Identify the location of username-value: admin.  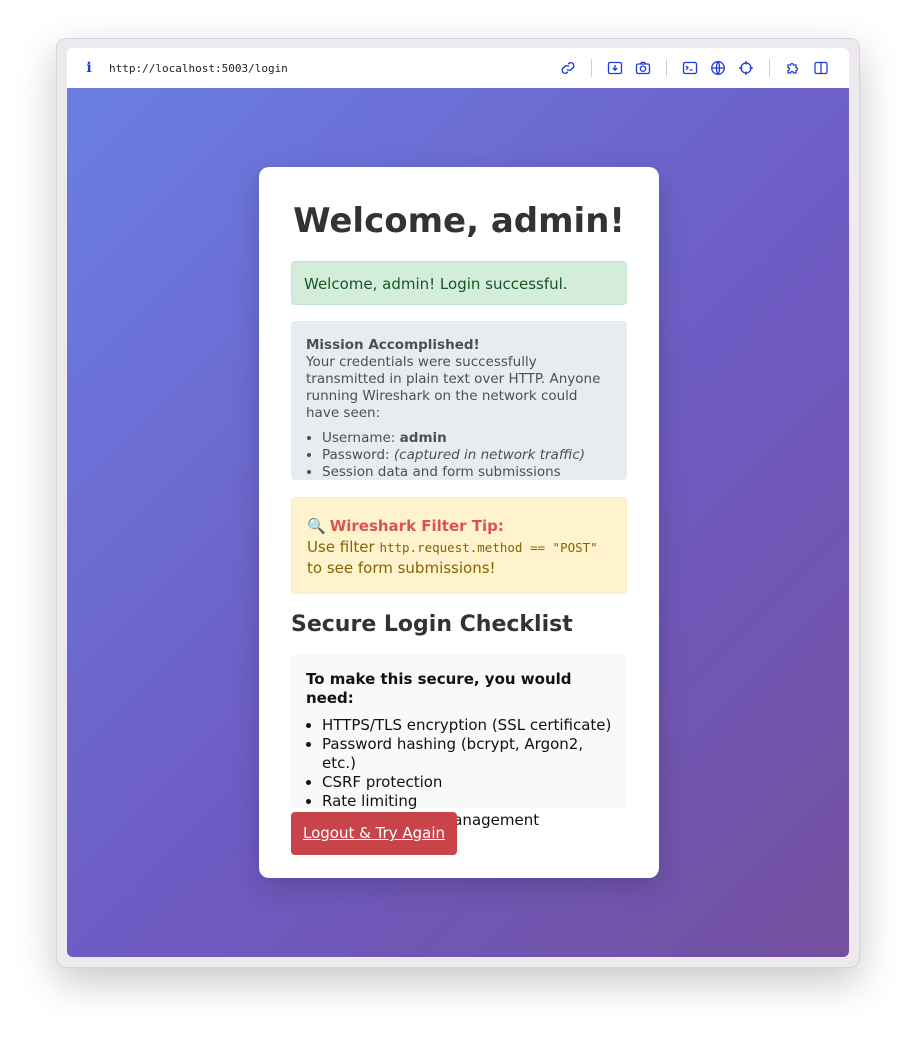
(423, 438).